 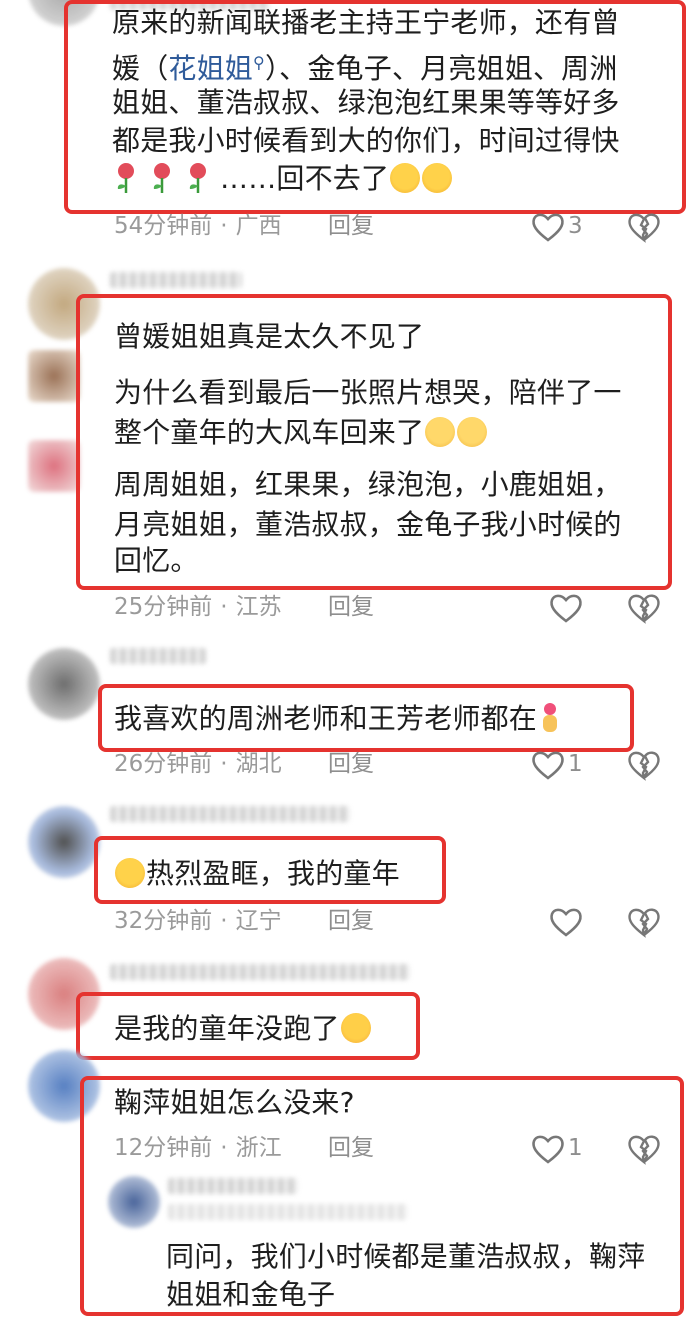 What do you see at coordinates (258, 1148) in the screenshot?
I see `location: 浙江` at bounding box center [258, 1148].